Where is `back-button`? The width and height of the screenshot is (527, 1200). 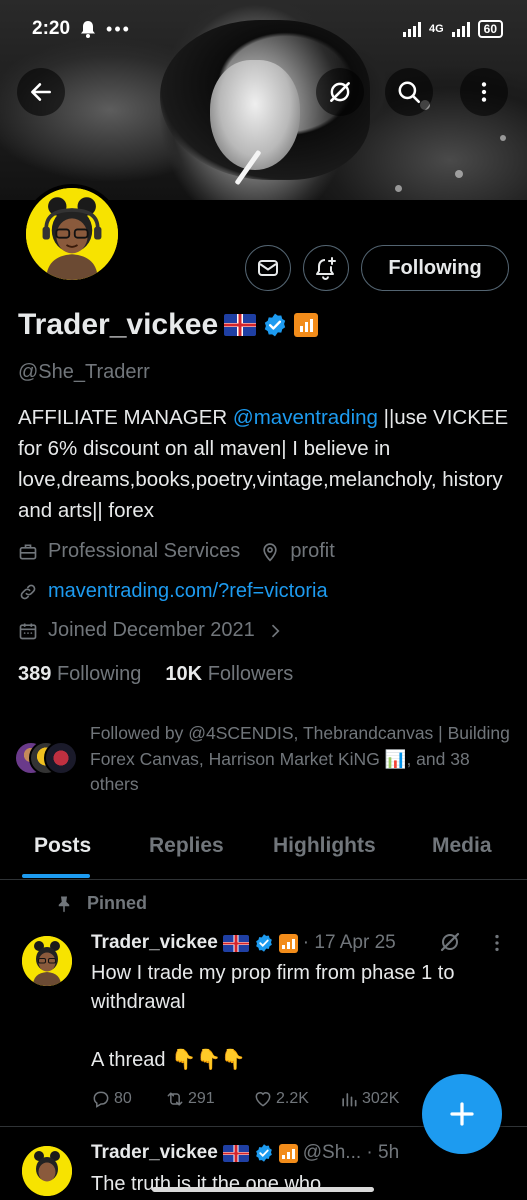
back-button is located at coordinates (41, 92).